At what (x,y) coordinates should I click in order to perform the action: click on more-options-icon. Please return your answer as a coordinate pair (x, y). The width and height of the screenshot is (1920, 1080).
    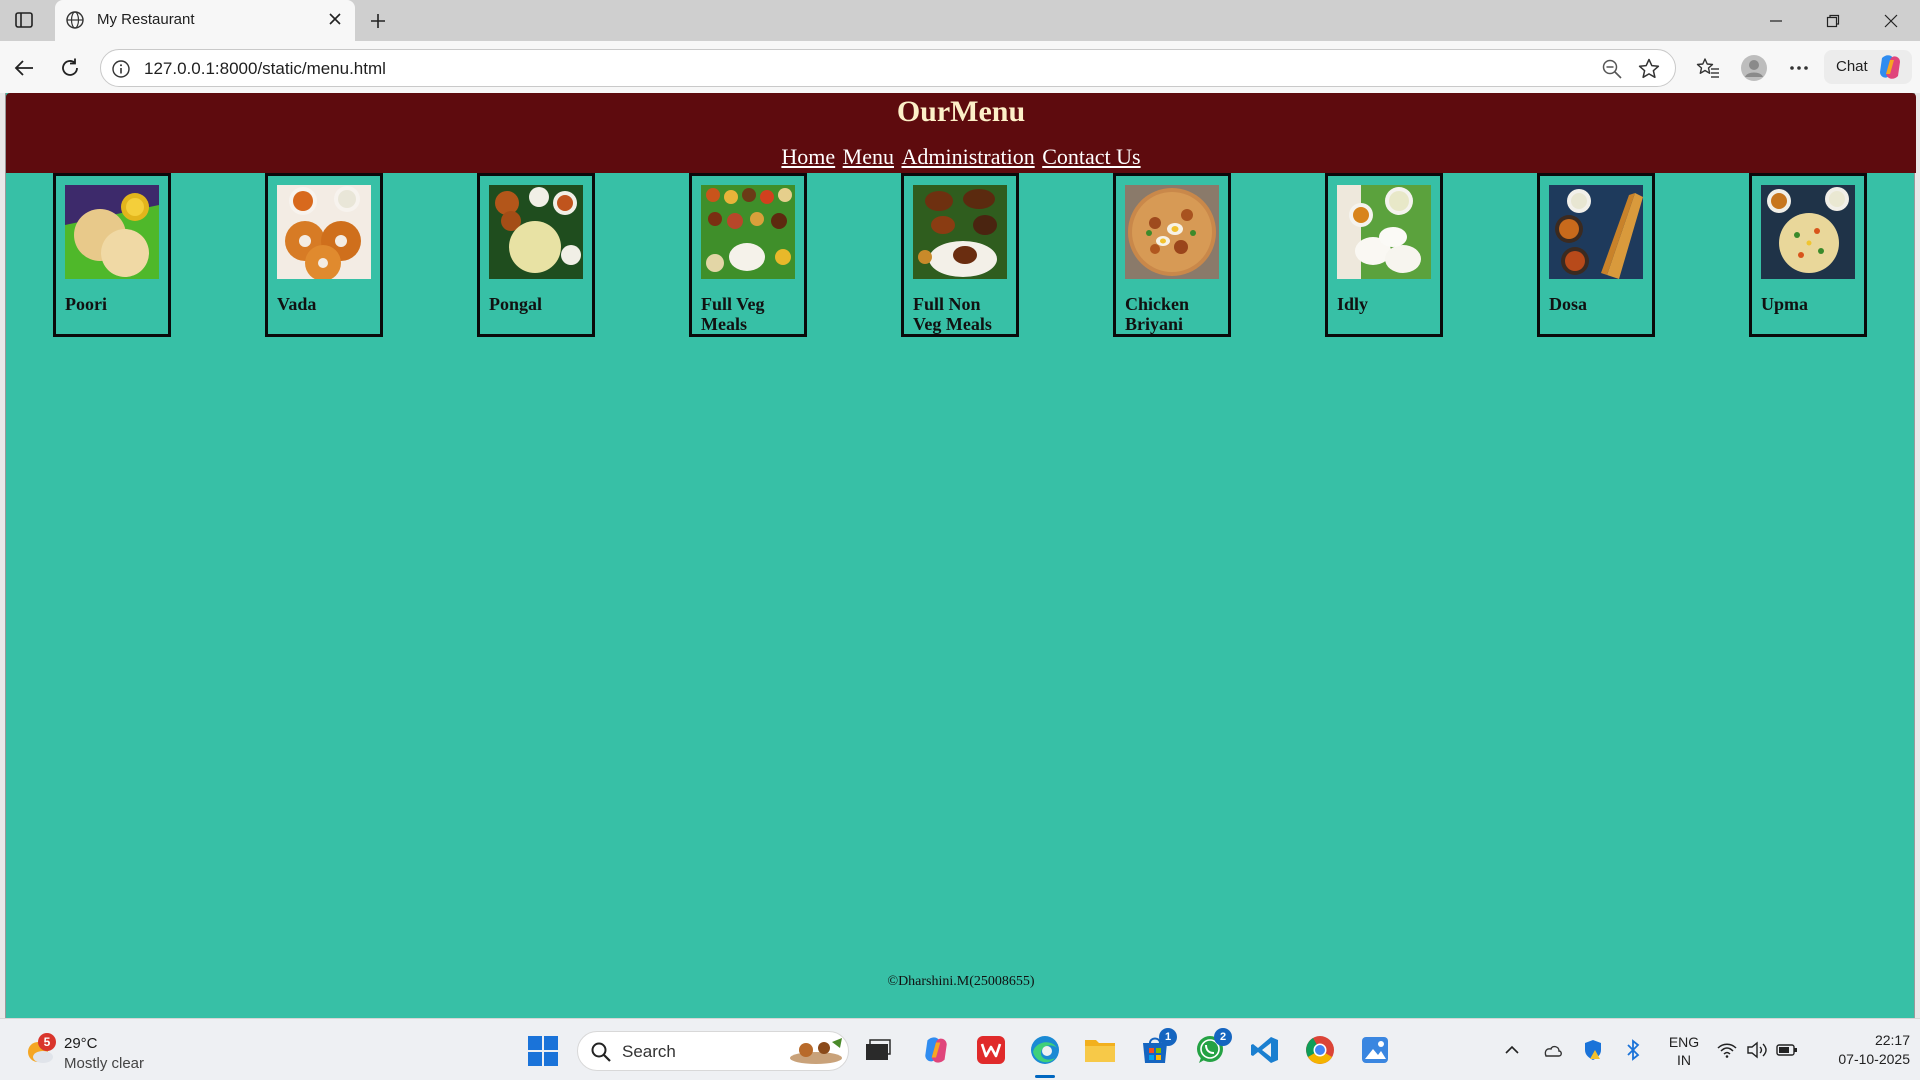
    Looking at the image, I should click on (1799, 68).